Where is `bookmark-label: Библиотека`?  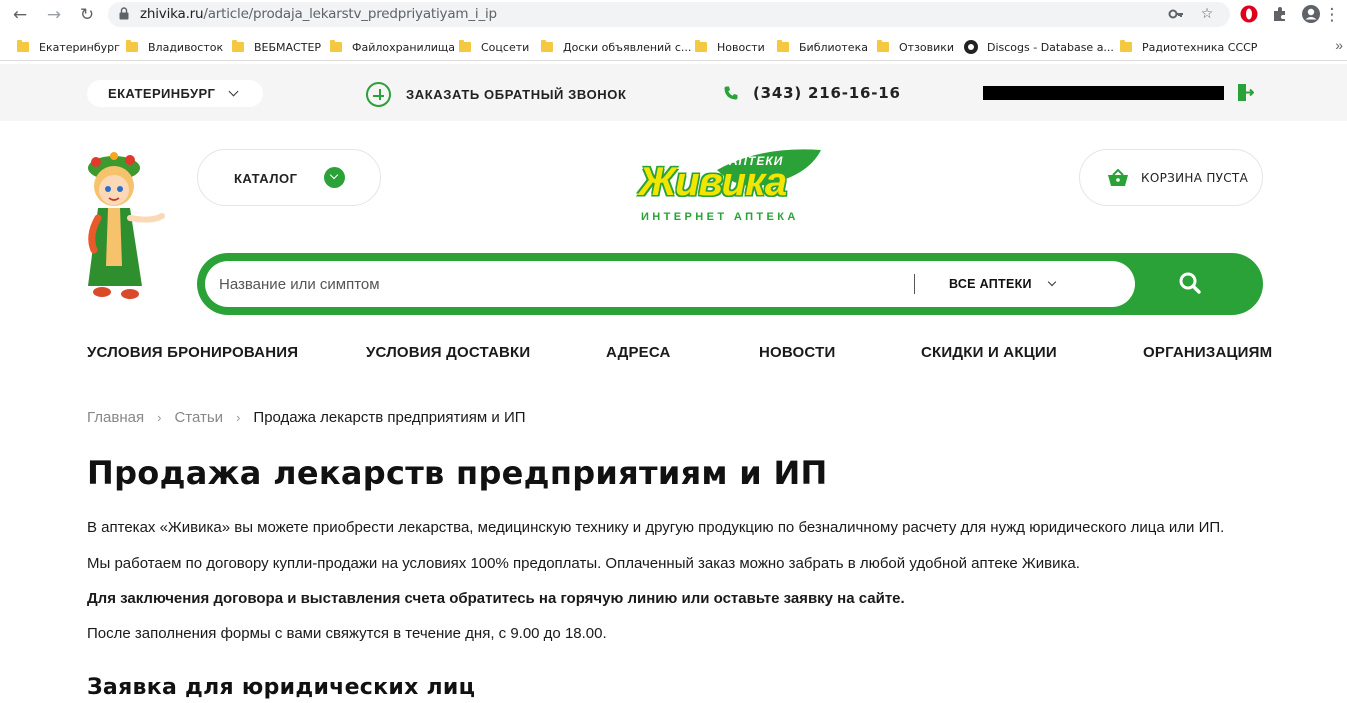
bookmark-label: Библиотека is located at coordinates (833, 47).